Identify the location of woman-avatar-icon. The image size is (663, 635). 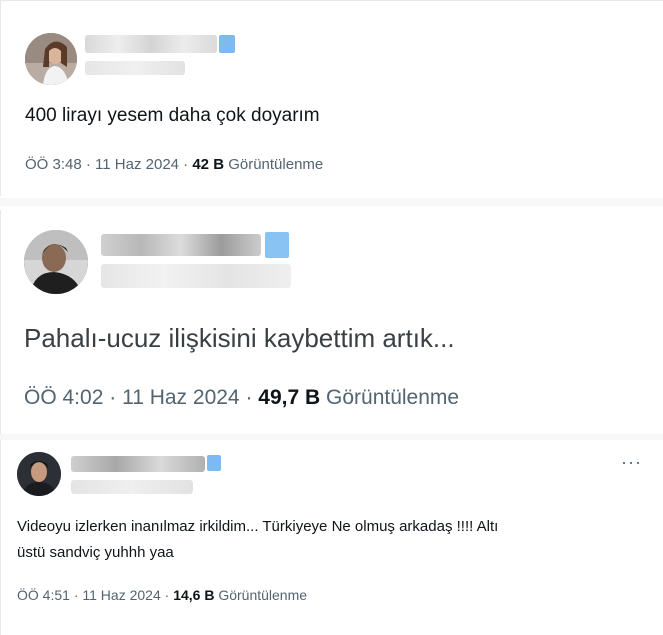
(51, 59).